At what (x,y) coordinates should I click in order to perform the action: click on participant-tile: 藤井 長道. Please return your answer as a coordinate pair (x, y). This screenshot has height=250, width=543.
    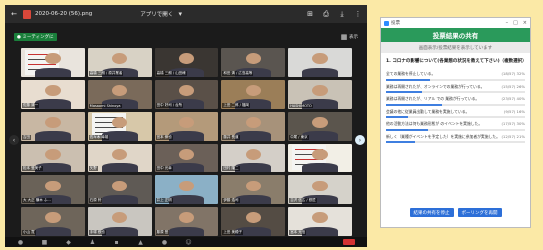
    Looking at the image, I should click on (253, 126).